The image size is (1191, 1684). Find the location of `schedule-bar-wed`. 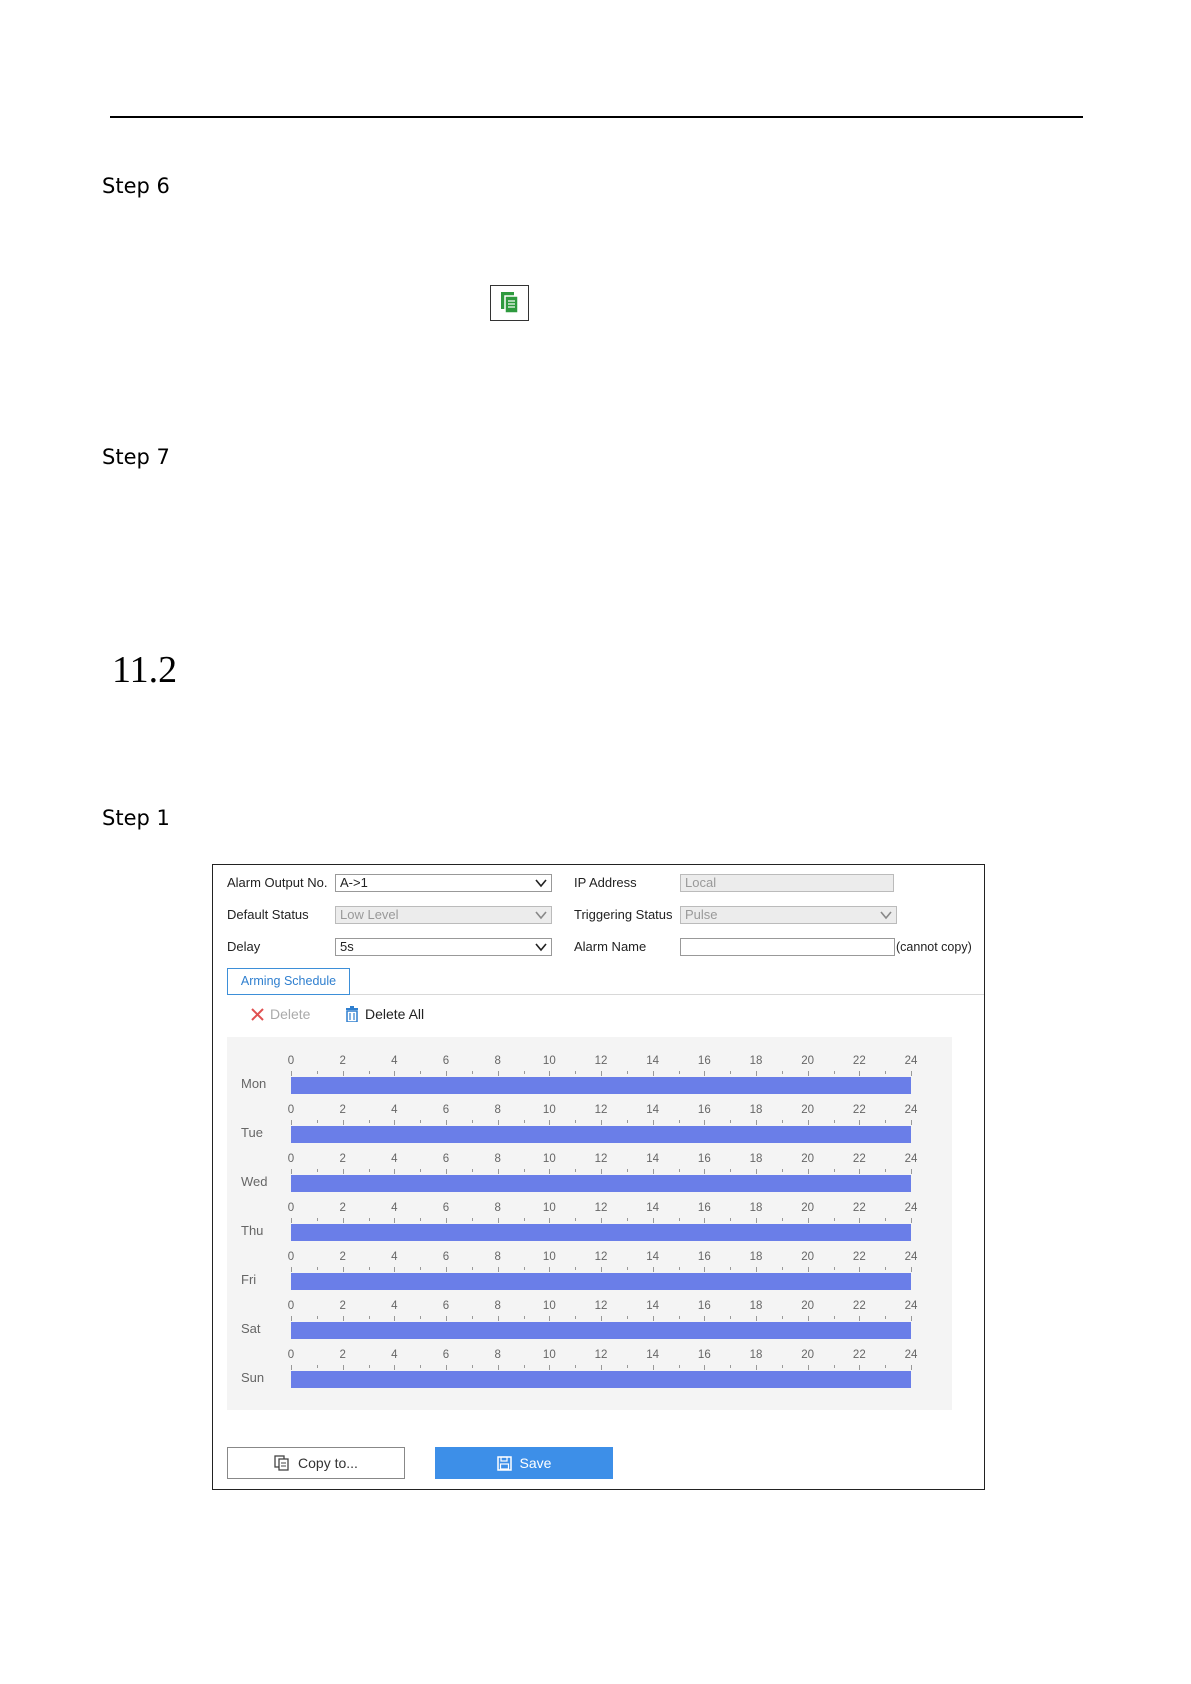

schedule-bar-wed is located at coordinates (601, 1183).